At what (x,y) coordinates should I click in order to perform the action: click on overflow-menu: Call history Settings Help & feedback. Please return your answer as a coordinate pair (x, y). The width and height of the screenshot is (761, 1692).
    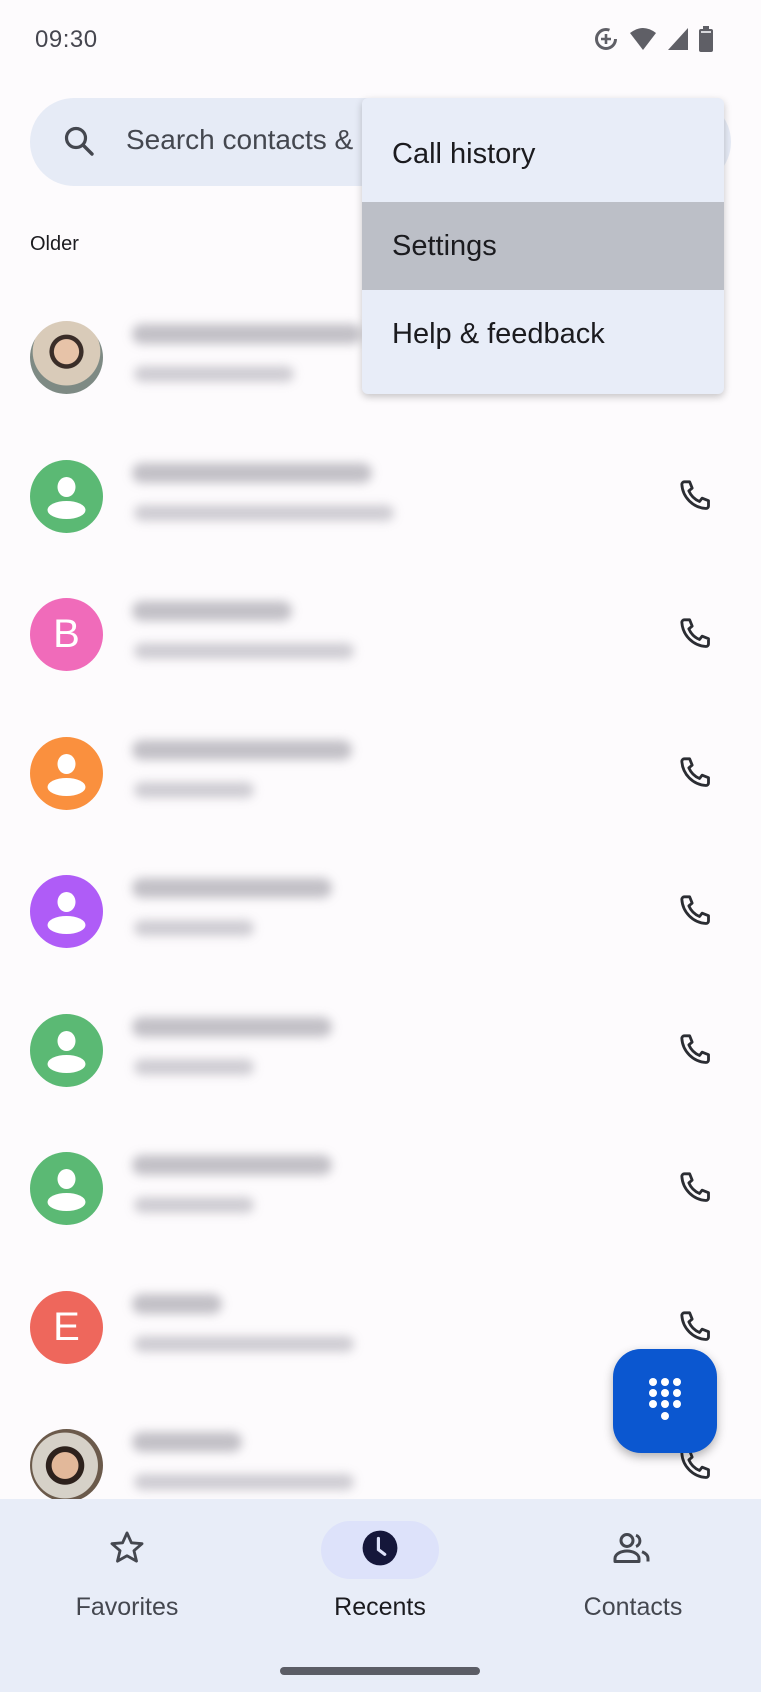
    Looking at the image, I should click on (543, 246).